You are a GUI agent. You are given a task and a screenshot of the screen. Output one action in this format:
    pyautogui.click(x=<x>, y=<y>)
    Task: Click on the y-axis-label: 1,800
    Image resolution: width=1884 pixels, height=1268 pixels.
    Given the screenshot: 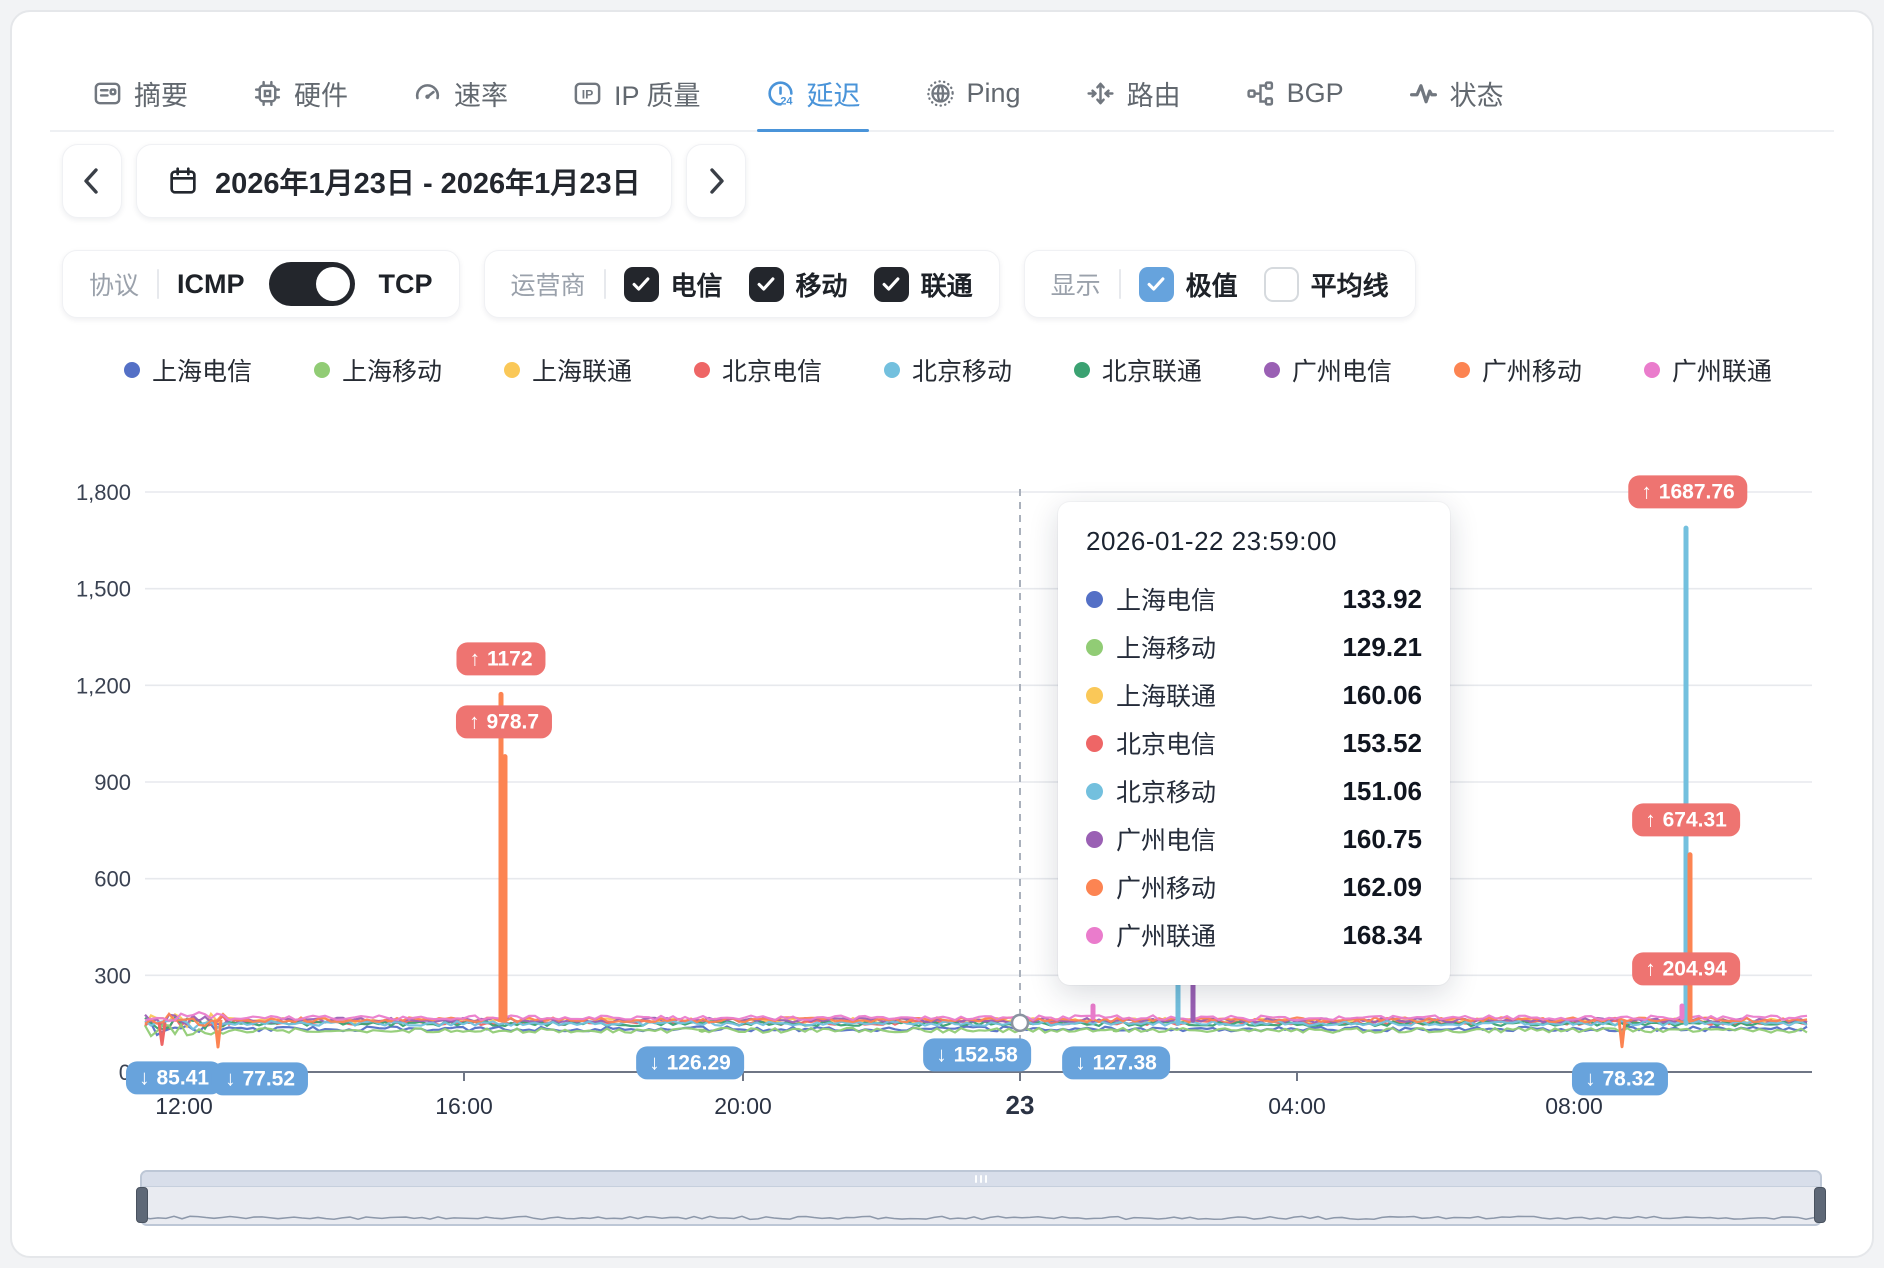 What is the action you would take?
    pyautogui.click(x=103, y=492)
    